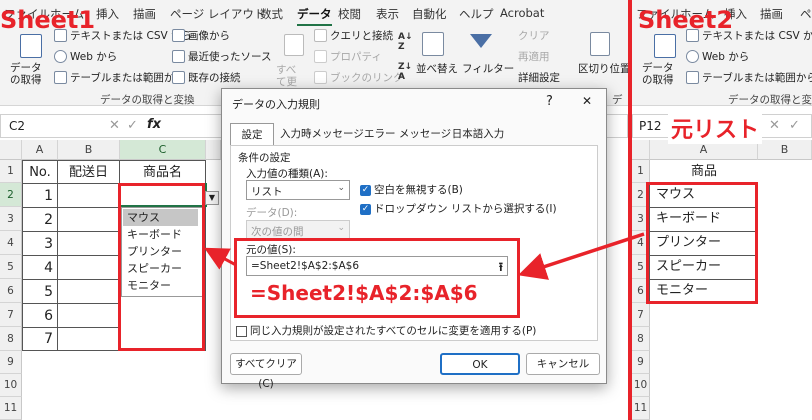 Image resolution: width=812 pixels, height=420 pixels. I want to click on annotation-arrows, so click(424, 256).